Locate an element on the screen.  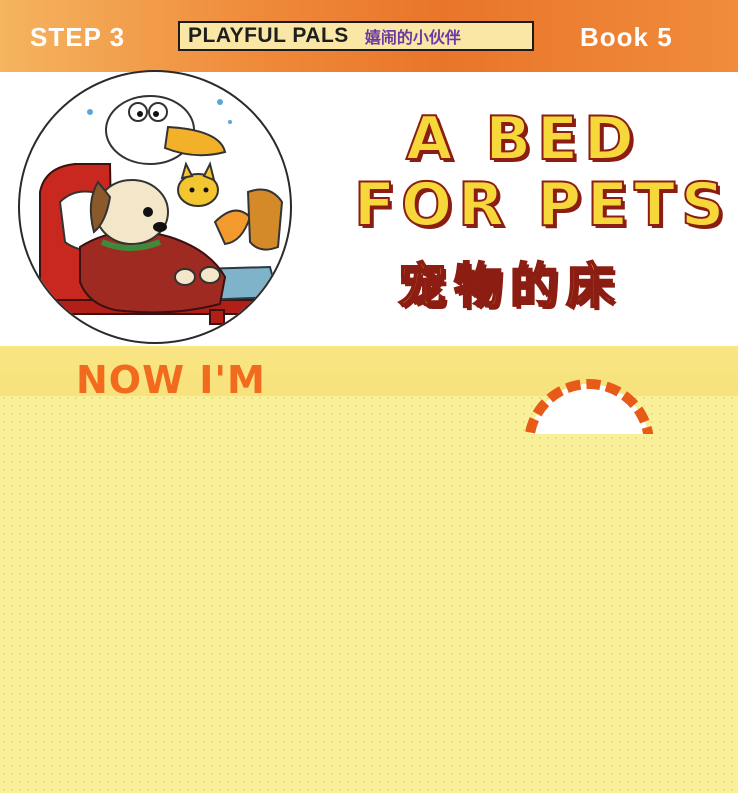
cover-illustration is located at coordinates (155, 207).